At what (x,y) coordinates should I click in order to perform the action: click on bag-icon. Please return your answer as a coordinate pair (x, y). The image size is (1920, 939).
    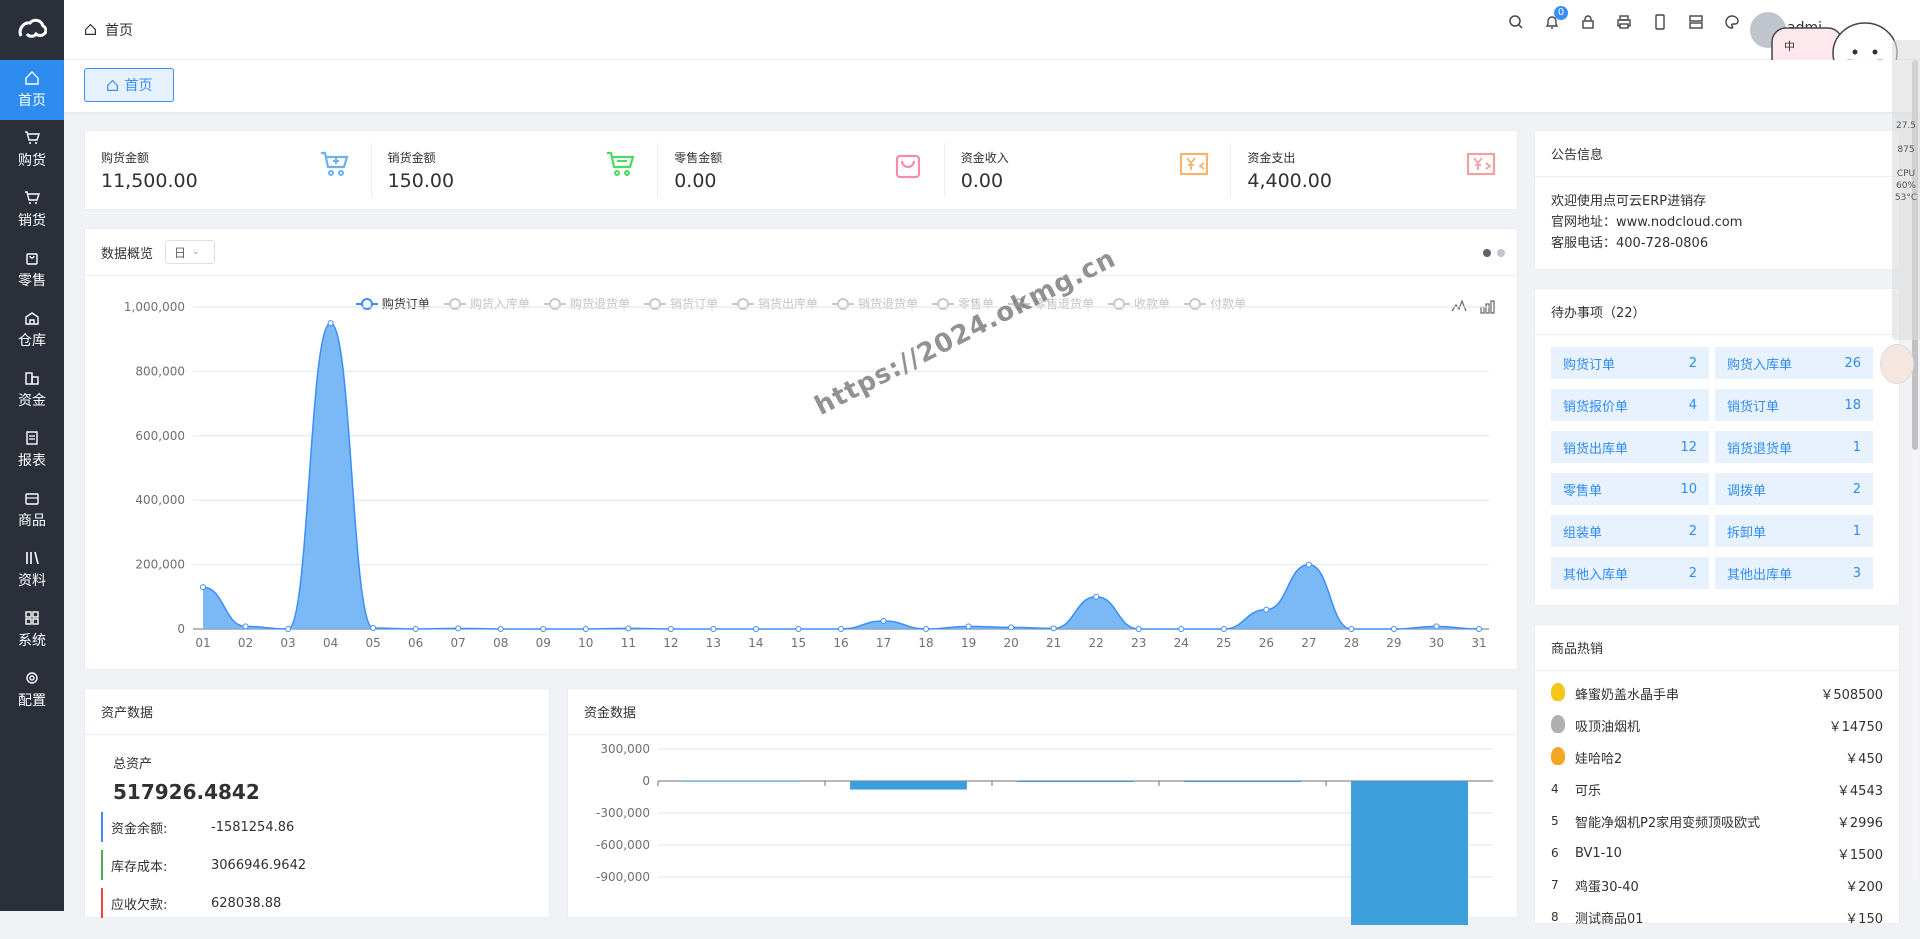
    Looking at the image, I should click on (32, 259).